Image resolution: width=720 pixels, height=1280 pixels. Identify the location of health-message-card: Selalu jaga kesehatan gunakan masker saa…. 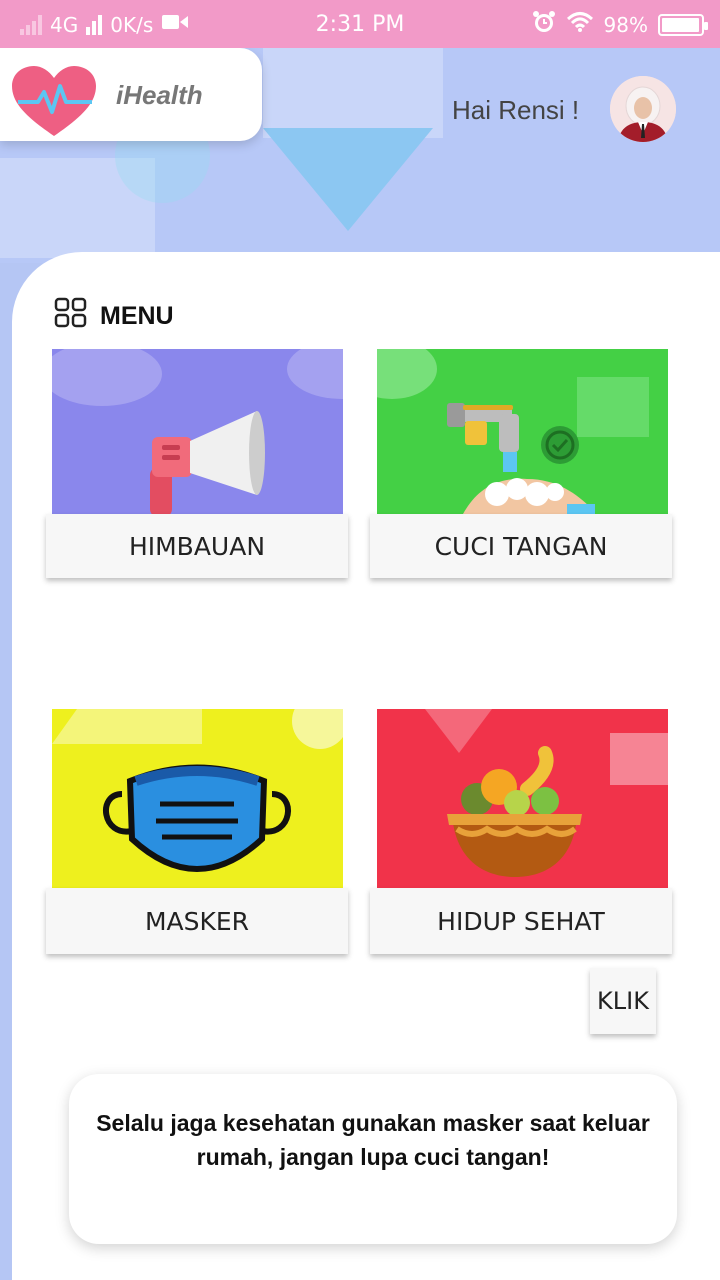
(373, 1159).